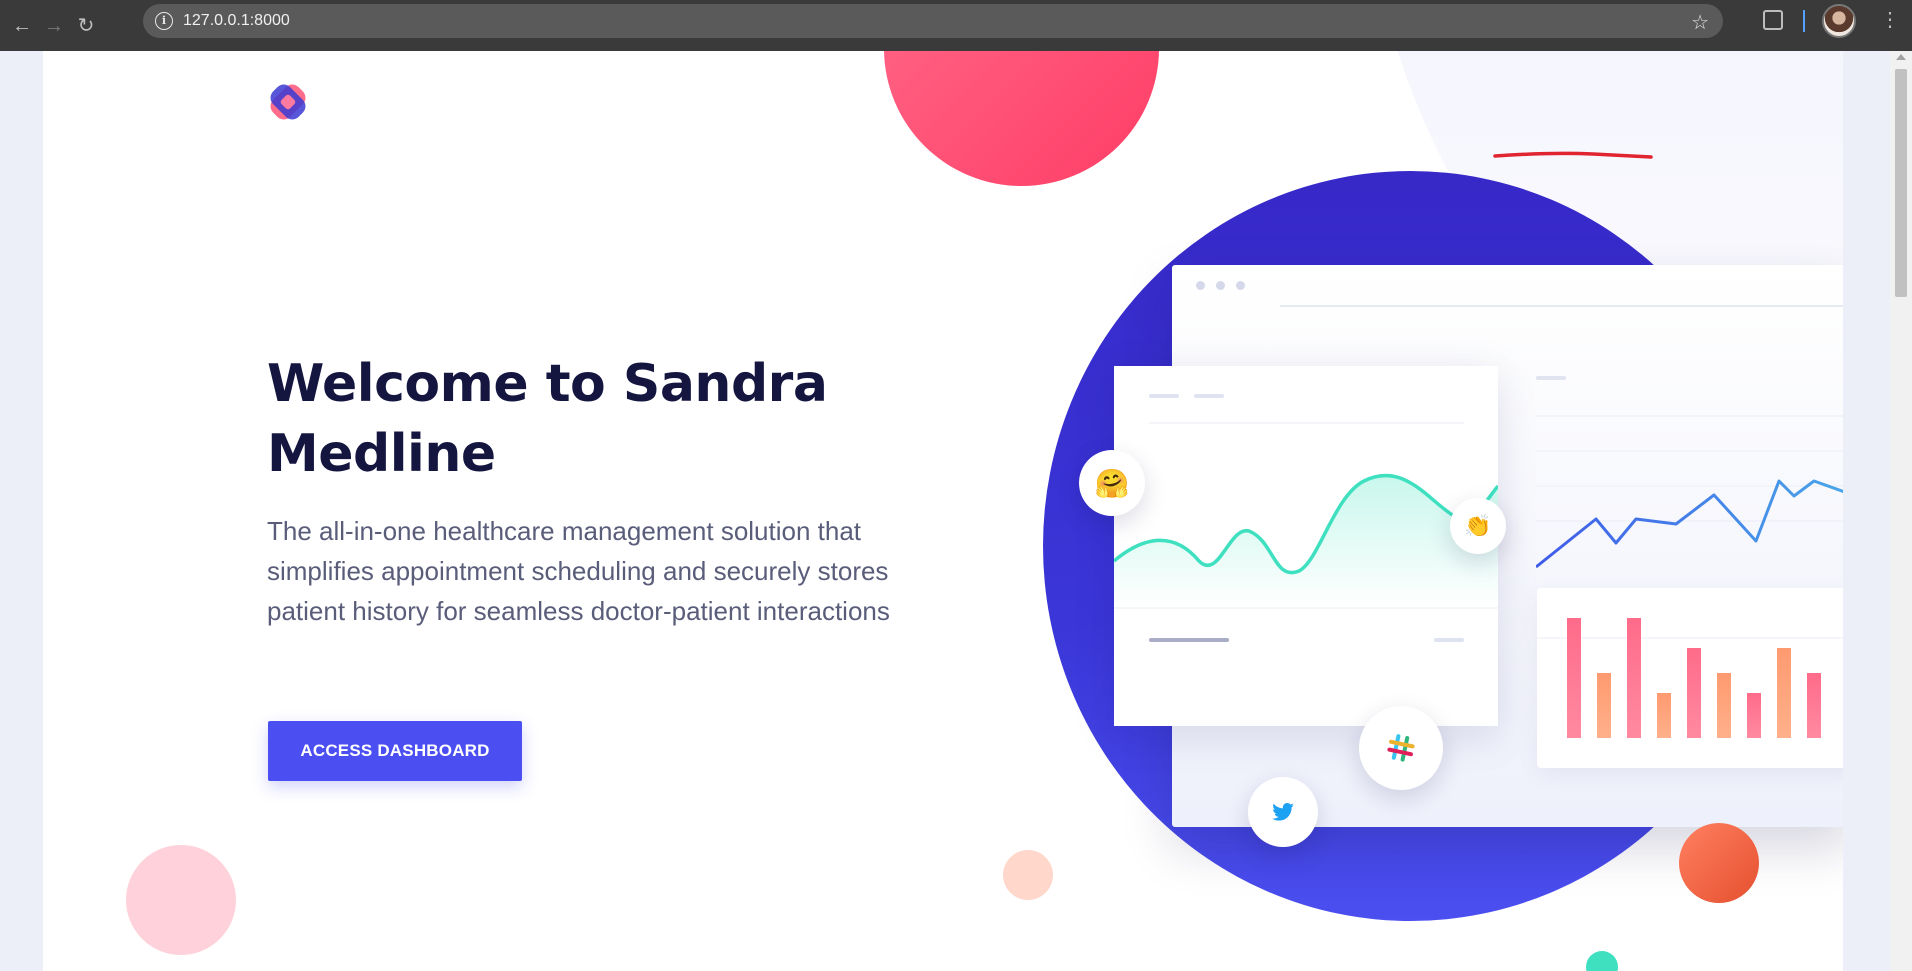  Describe the element at coordinates (1890, 20) in the screenshot. I see `more-menu-icon: ⋮` at that location.